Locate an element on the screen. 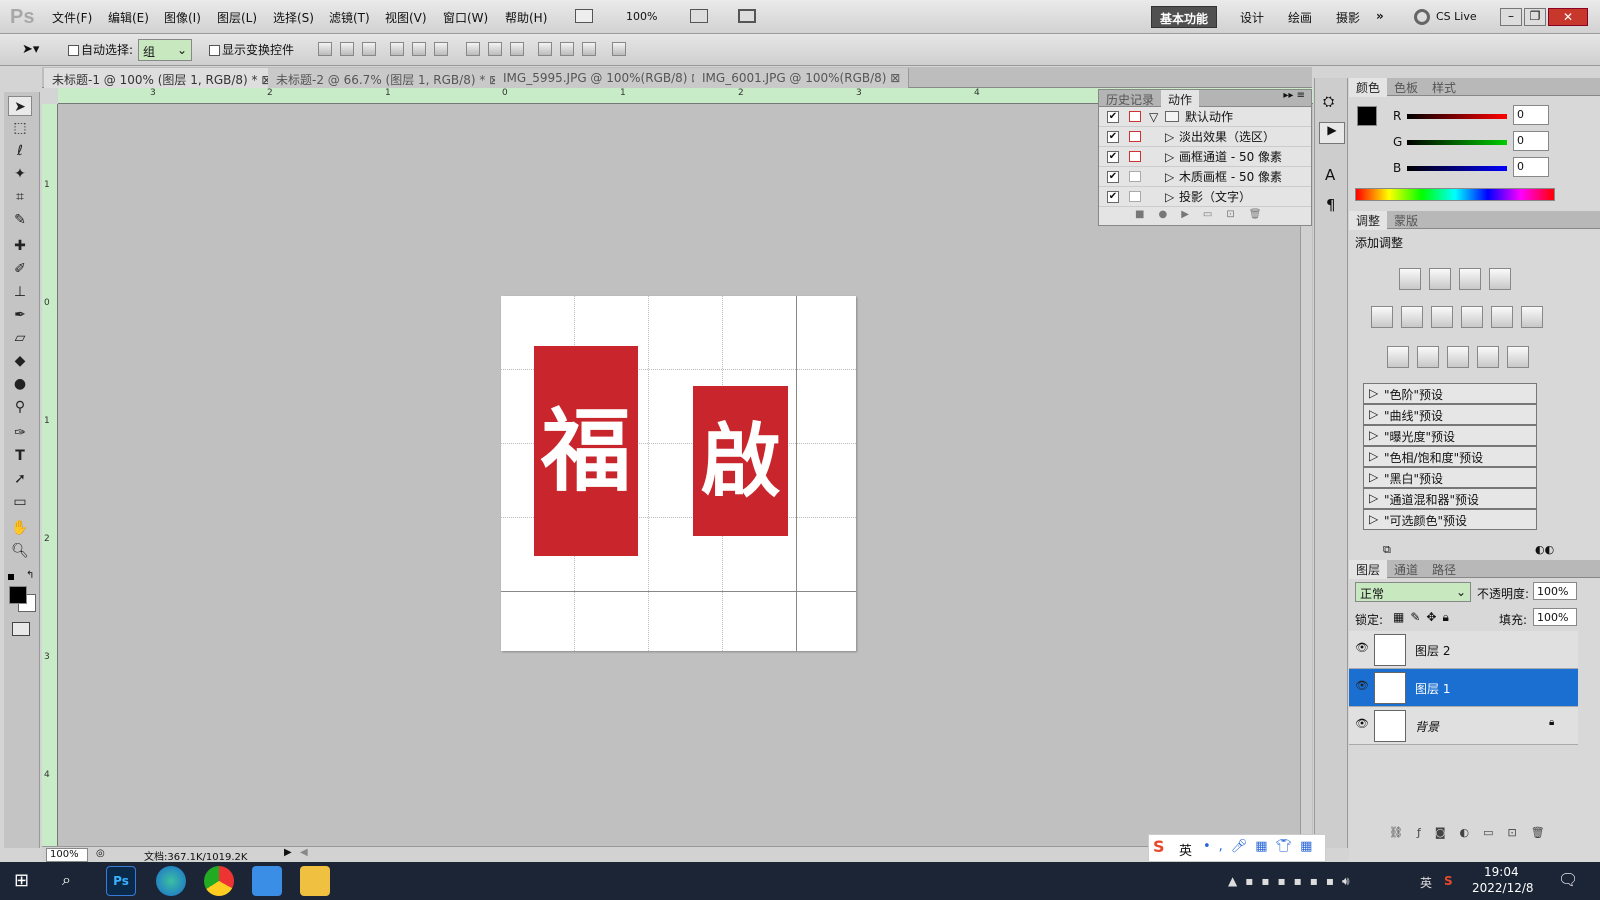  preset-selective-color: ▷ "可选颜色"预设 is located at coordinates (1450, 519).